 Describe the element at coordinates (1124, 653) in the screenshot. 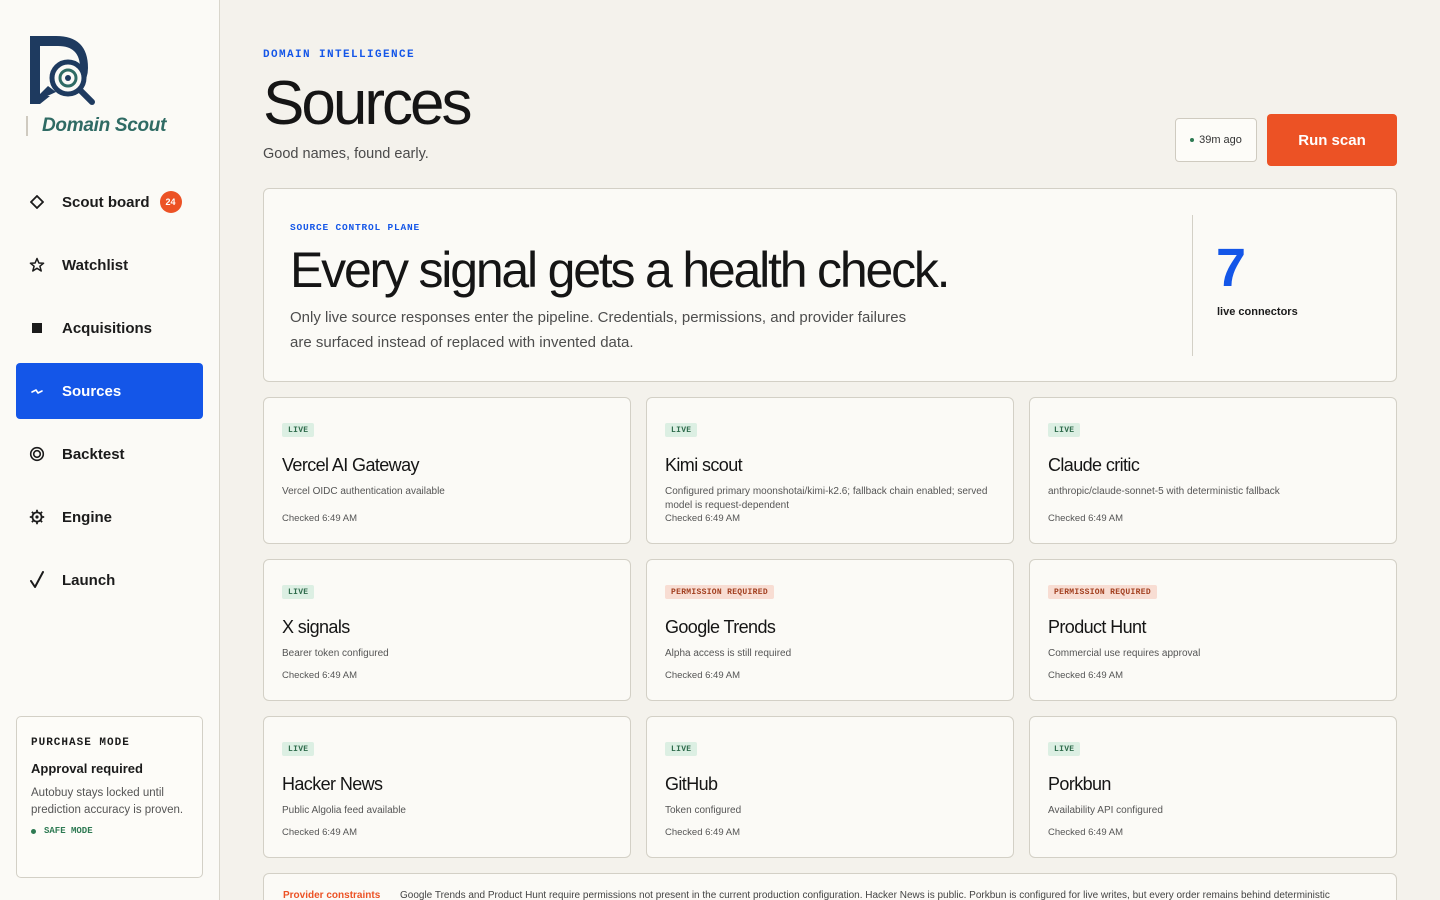

I see `source-detail: Commercial use requires approval` at that location.